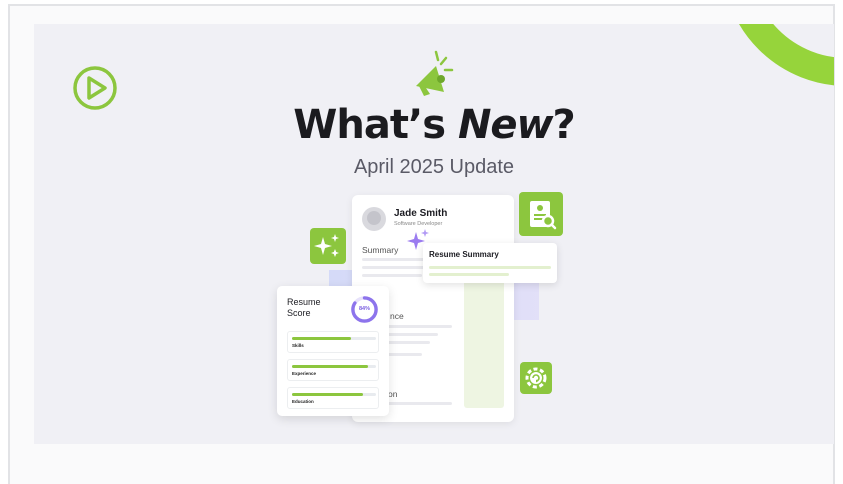  I want to click on resume-section-education: on, so click(393, 394).